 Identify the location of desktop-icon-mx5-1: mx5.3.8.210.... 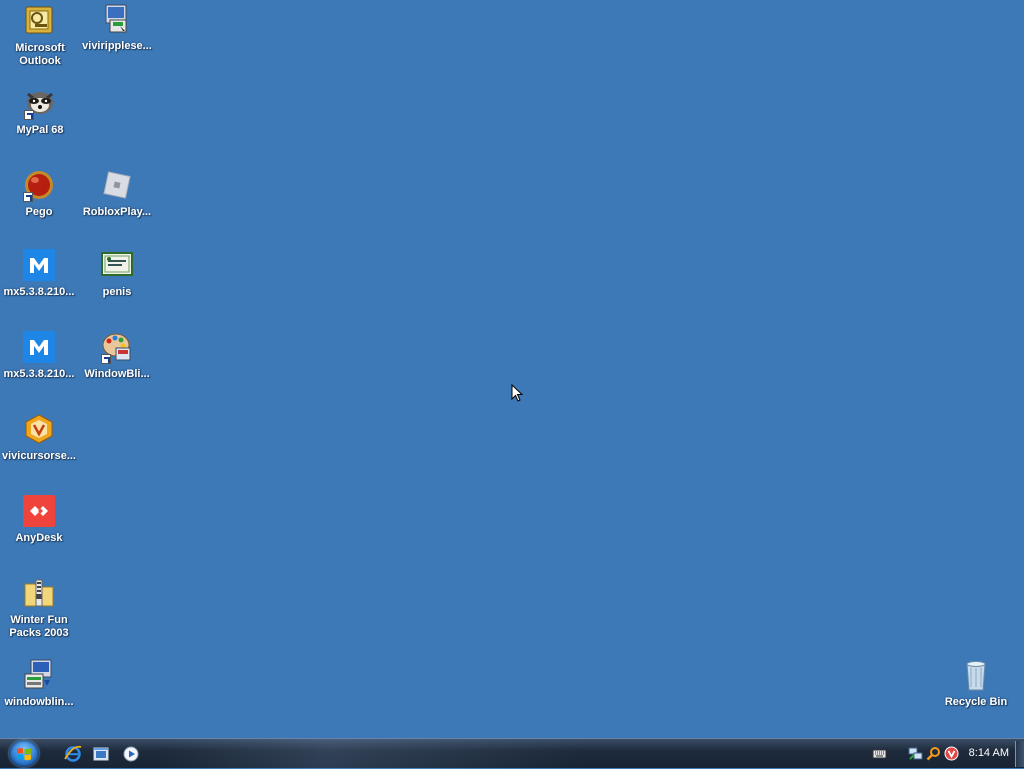
(39, 273).